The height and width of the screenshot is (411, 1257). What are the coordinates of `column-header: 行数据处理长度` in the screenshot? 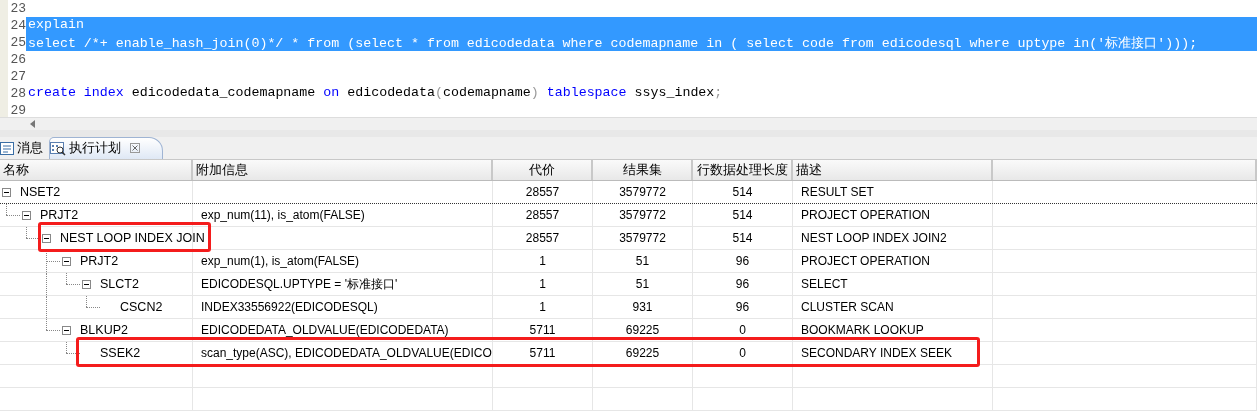 It's located at (743, 169).